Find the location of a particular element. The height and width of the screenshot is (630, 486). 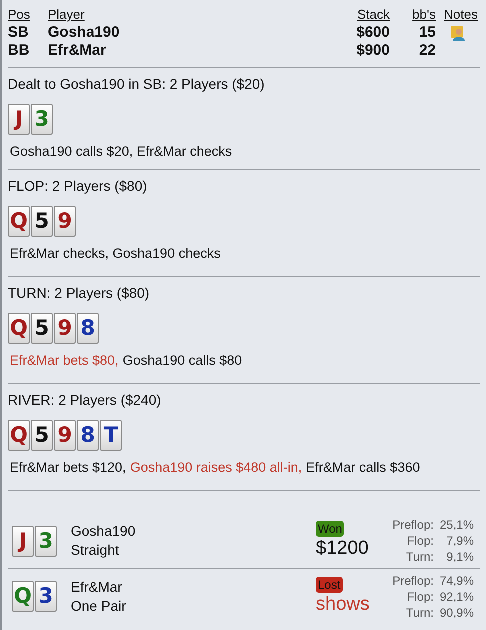

outcome-badge: Won is located at coordinates (330, 529).